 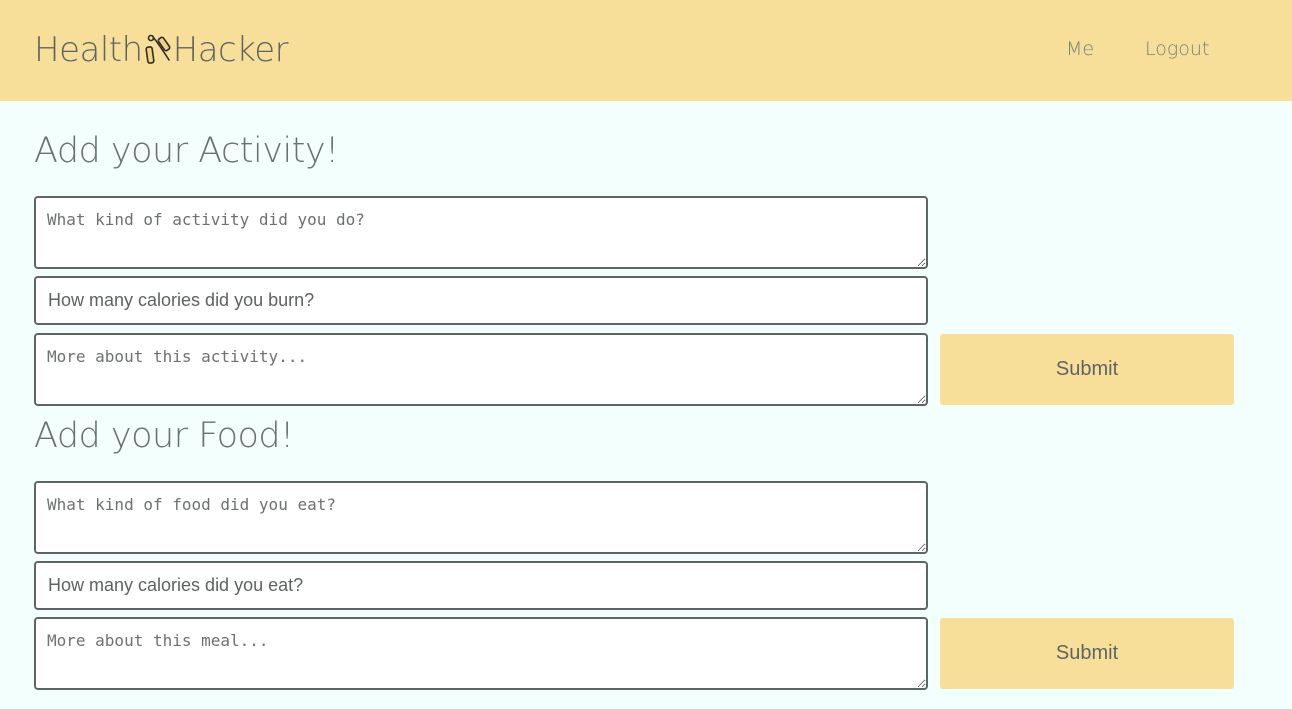 What do you see at coordinates (1080, 49) in the screenshot?
I see `nav-me-link: Me` at bounding box center [1080, 49].